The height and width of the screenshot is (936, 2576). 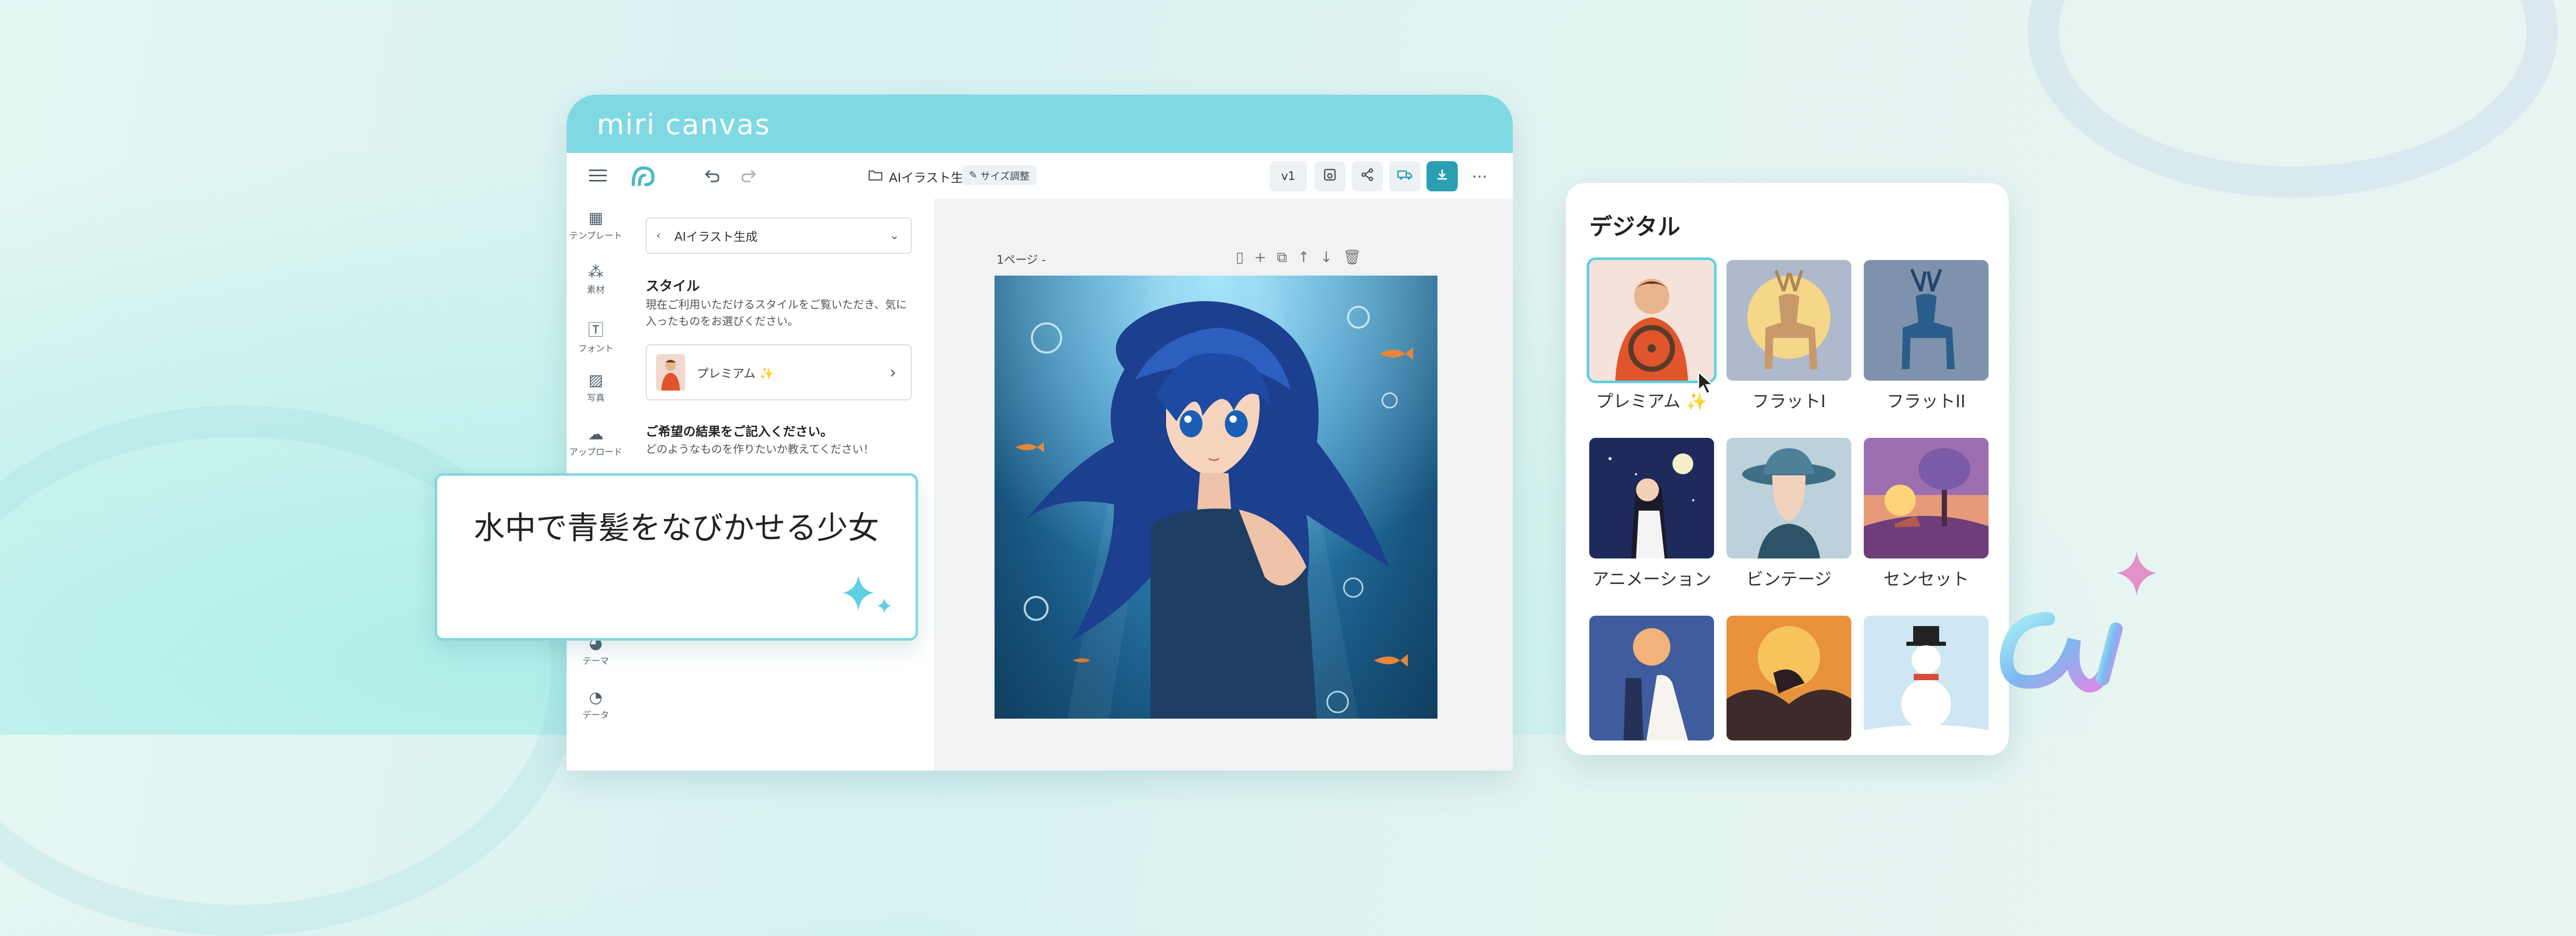 I want to click on share-icon, so click(x=1367, y=176).